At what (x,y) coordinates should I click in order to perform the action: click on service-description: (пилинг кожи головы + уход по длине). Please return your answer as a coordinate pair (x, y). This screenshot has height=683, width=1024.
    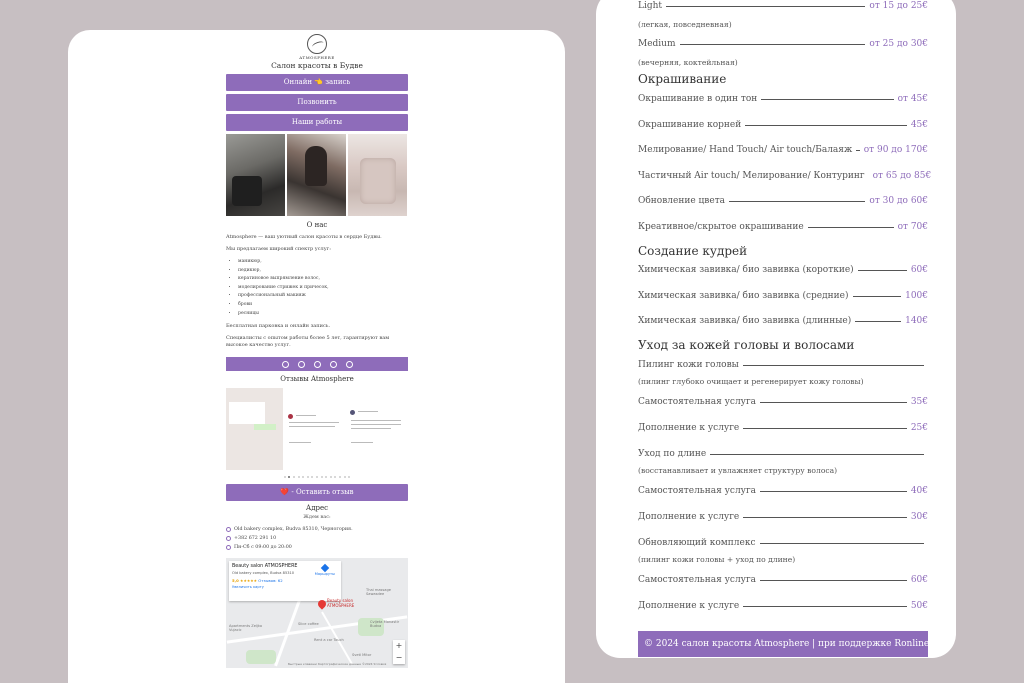
    Looking at the image, I should click on (717, 559).